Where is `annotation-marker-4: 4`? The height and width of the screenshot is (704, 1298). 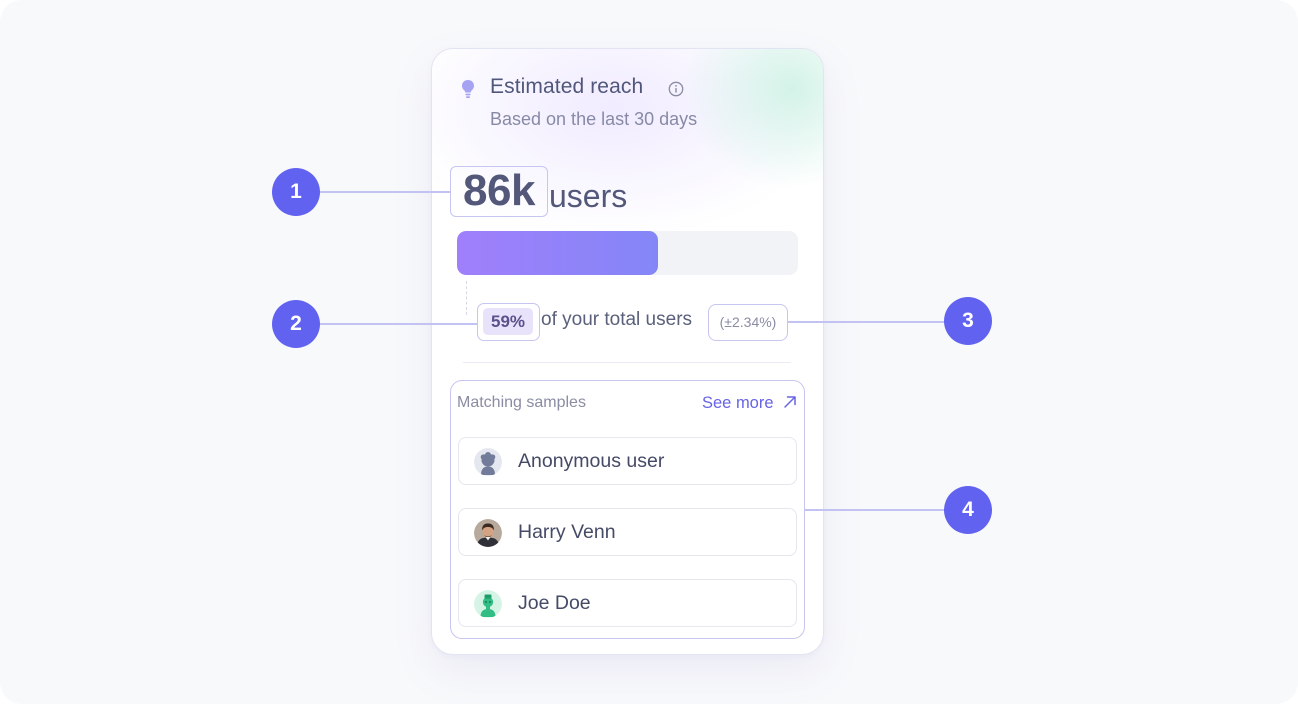
annotation-marker-4: 4 is located at coordinates (968, 510).